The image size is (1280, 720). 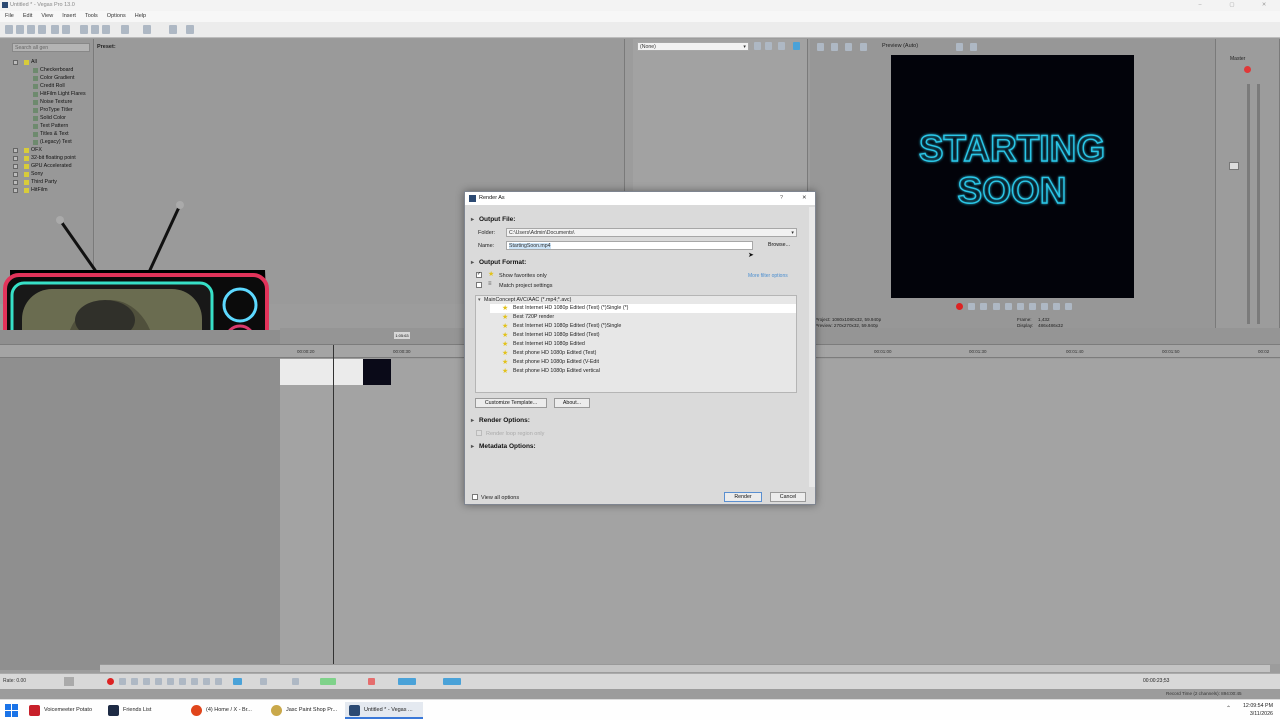 What do you see at coordinates (15, 182) in the screenshot?
I see `tree-expander-third-party` at bounding box center [15, 182].